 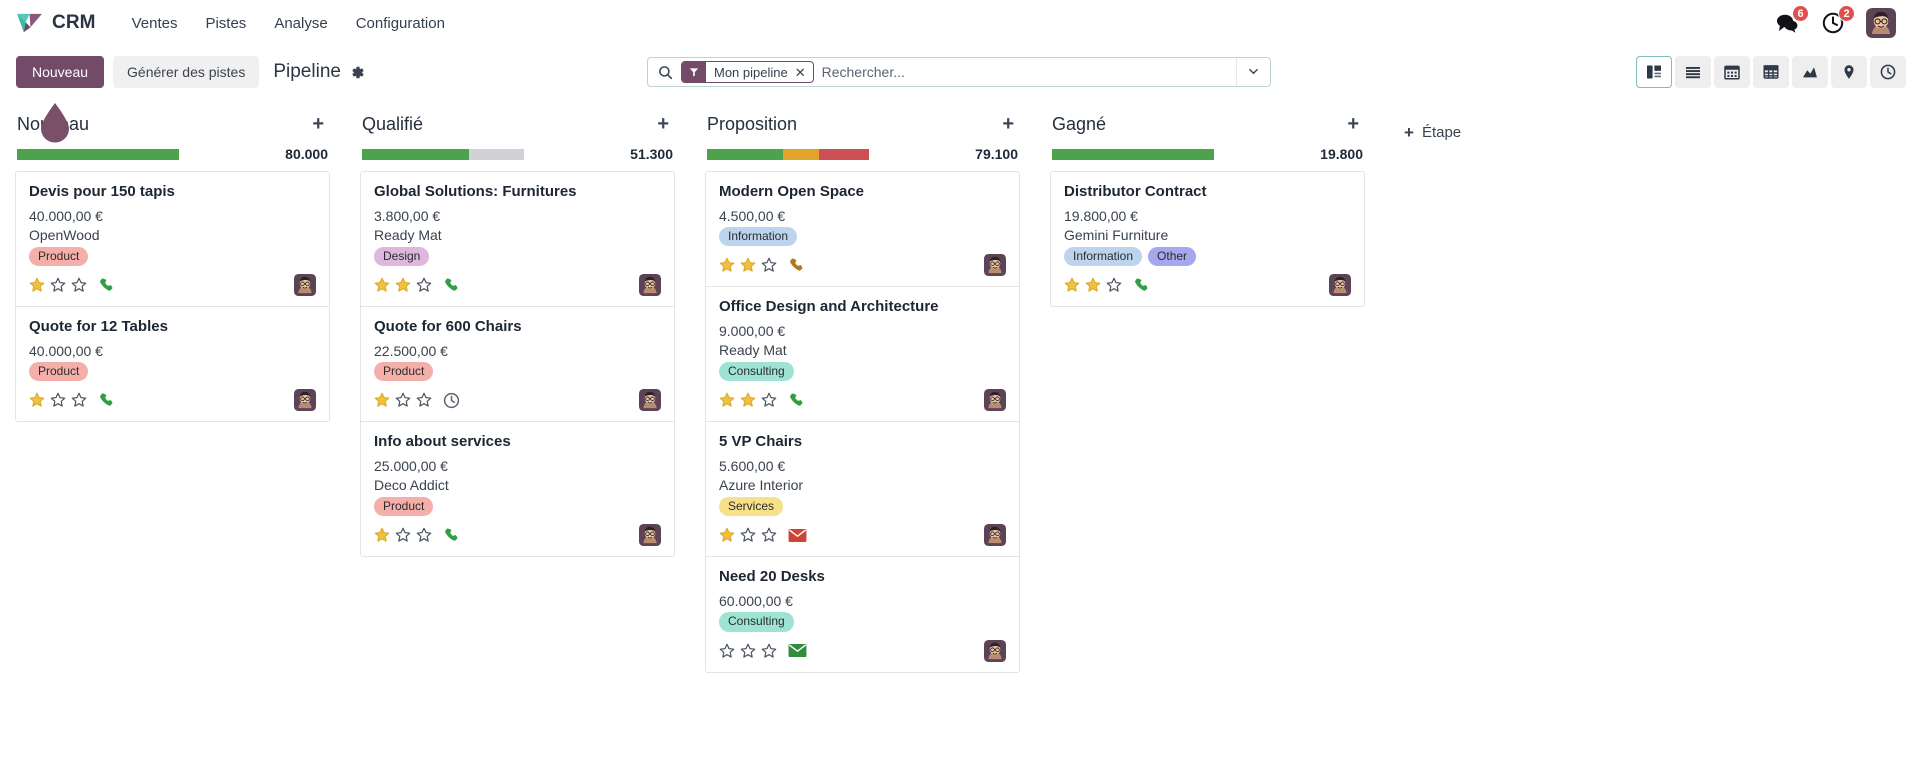 What do you see at coordinates (186, 72) in the screenshot?
I see `generate-leads-button: Générer des pistes` at bounding box center [186, 72].